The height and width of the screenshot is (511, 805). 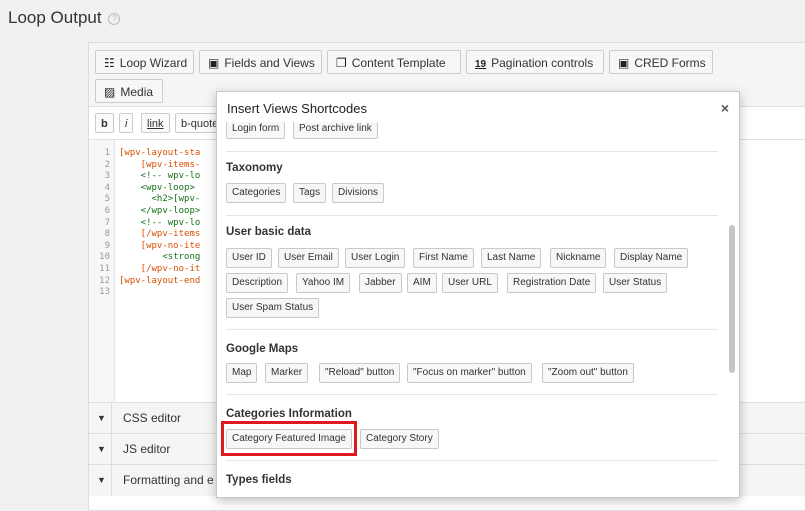 What do you see at coordinates (160, 270) in the screenshot?
I see `code-line: [/wpv-no-it` at bounding box center [160, 270].